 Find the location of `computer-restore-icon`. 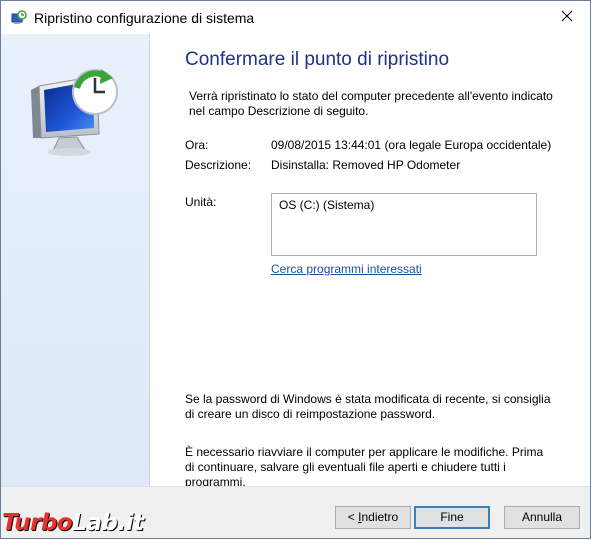

computer-restore-icon is located at coordinates (75, 113).